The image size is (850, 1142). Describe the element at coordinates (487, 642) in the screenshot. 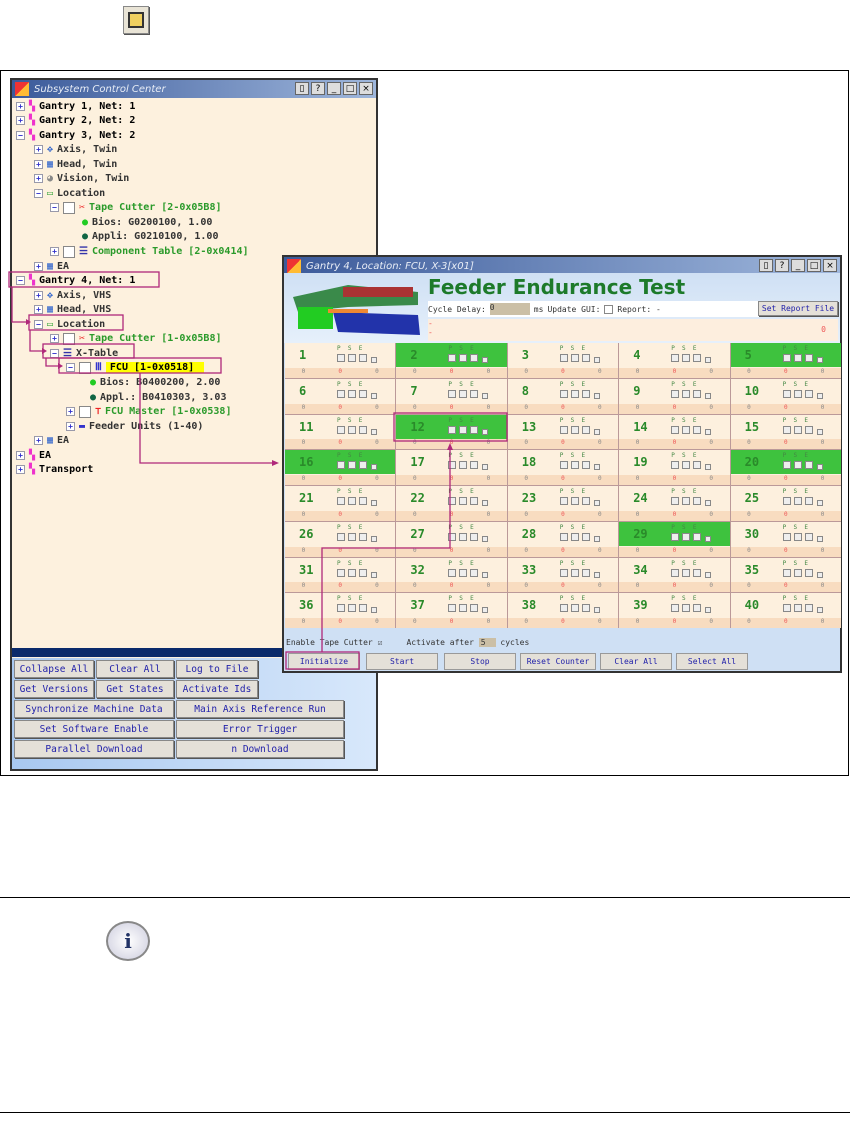

I see `activate-after-input: 5` at that location.